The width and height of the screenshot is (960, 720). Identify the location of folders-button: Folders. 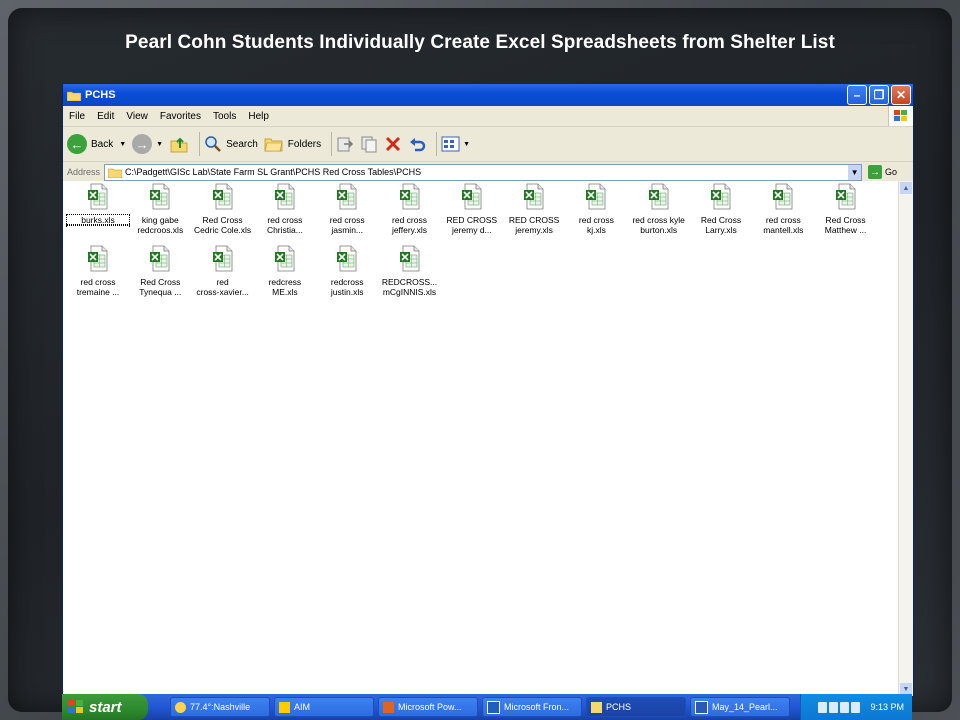
(292, 144).